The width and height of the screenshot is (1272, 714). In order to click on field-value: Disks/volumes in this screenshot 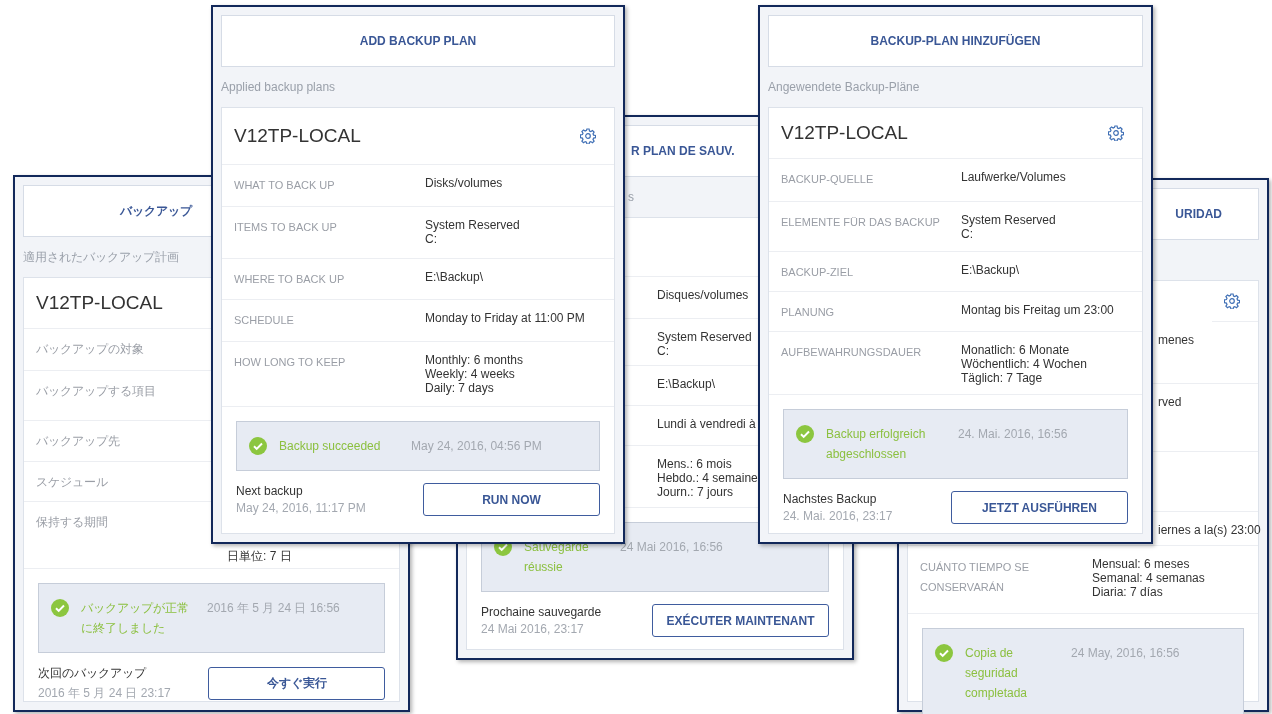, I will do `click(464, 183)`.